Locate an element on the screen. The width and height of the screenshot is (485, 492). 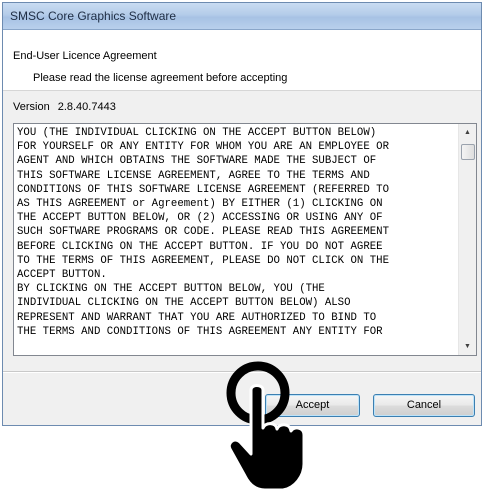
license-scrollbar: ▲ ▼ is located at coordinates (467, 239).